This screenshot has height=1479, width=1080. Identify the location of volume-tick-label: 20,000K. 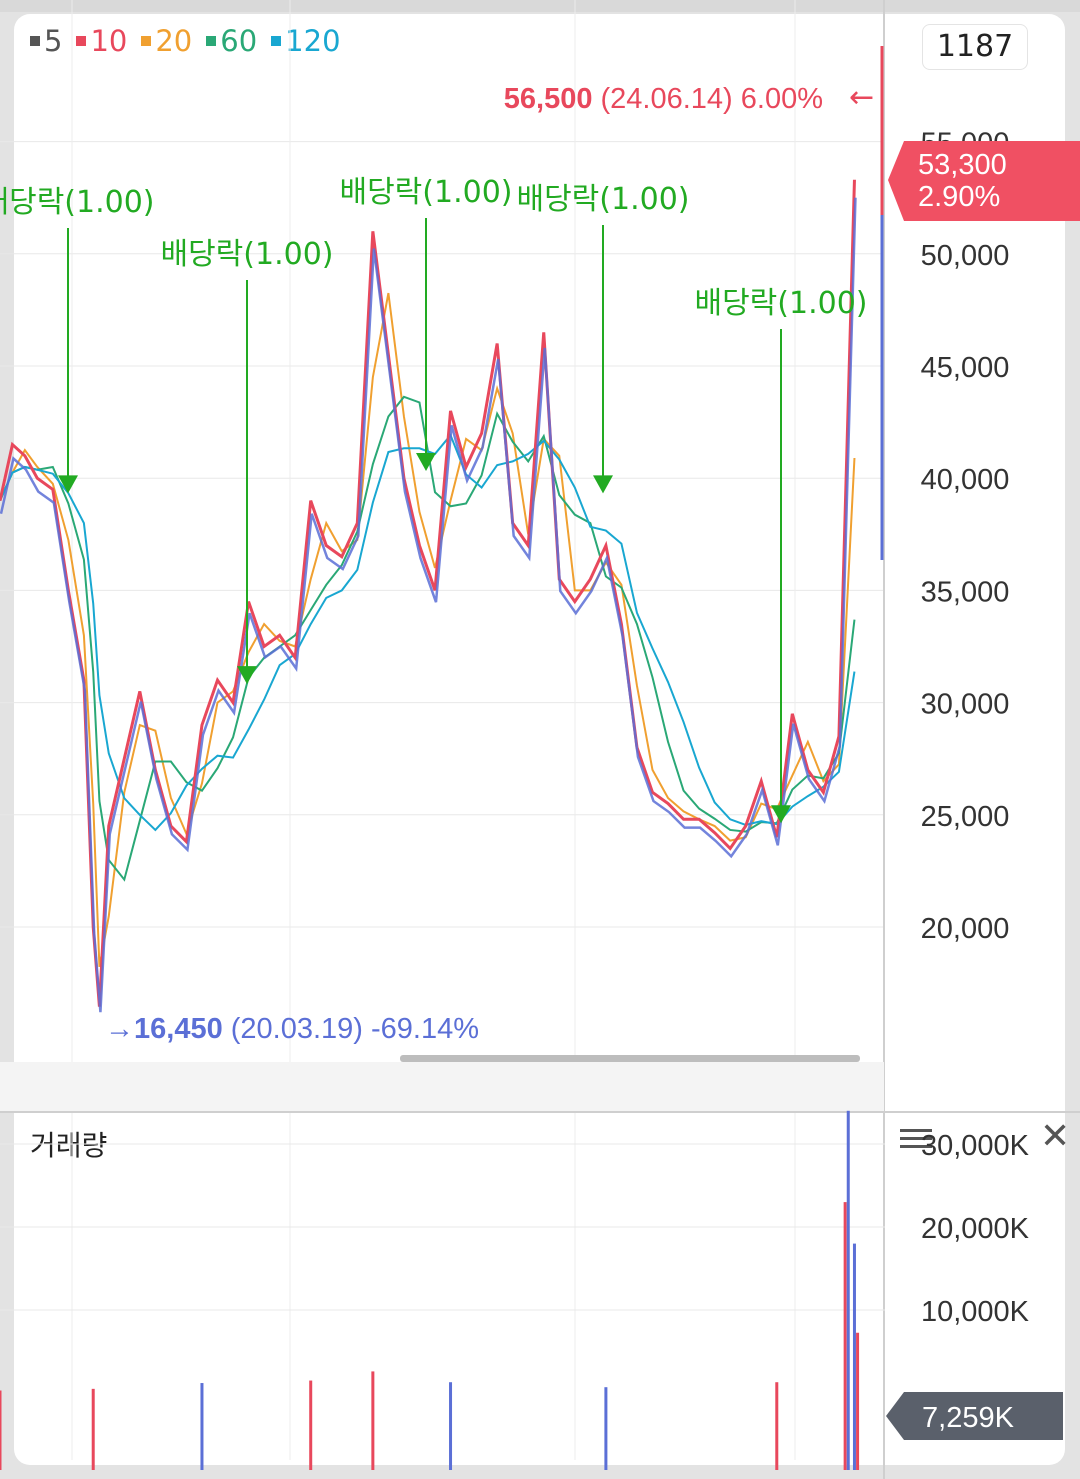
(975, 1229).